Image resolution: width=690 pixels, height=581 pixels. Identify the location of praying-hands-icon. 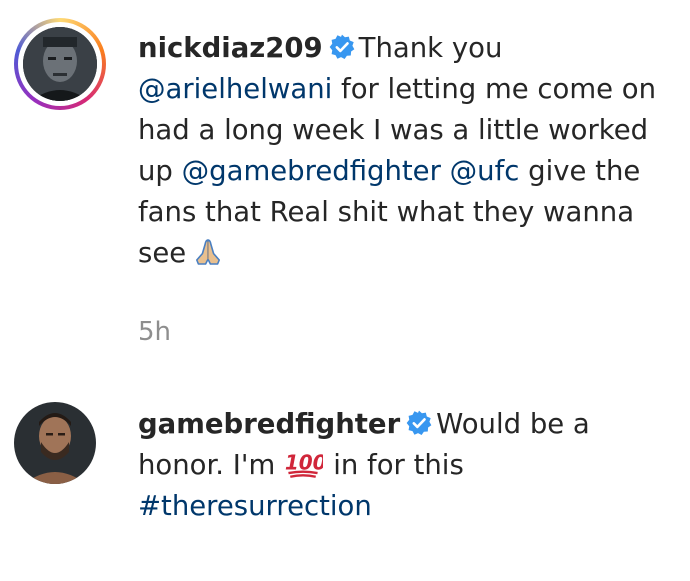
(208, 252).